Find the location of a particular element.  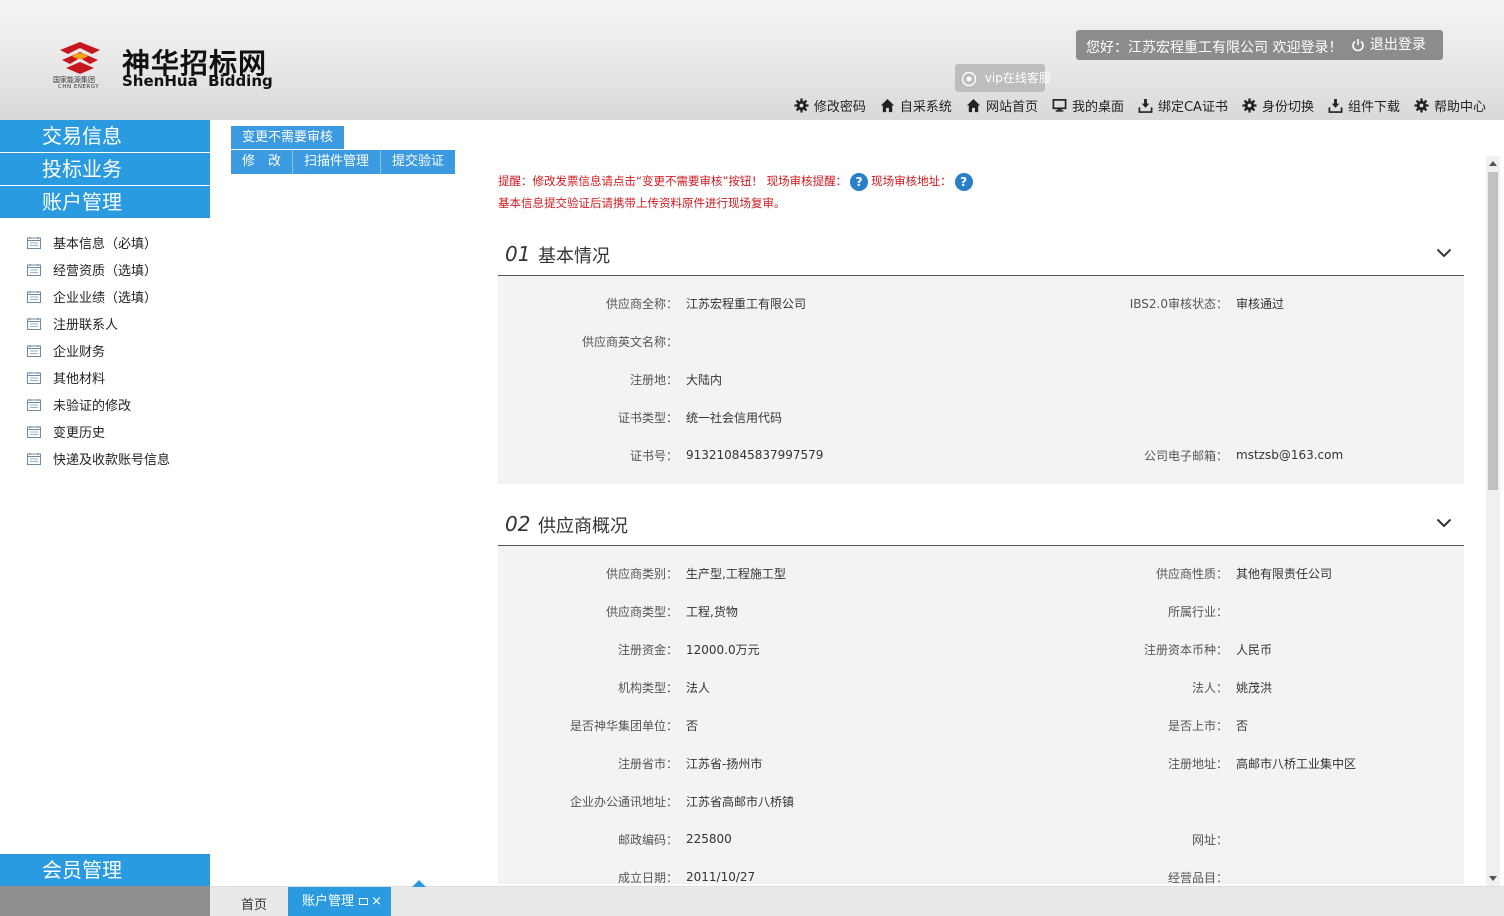

close-icon: × is located at coordinates (376, 901).